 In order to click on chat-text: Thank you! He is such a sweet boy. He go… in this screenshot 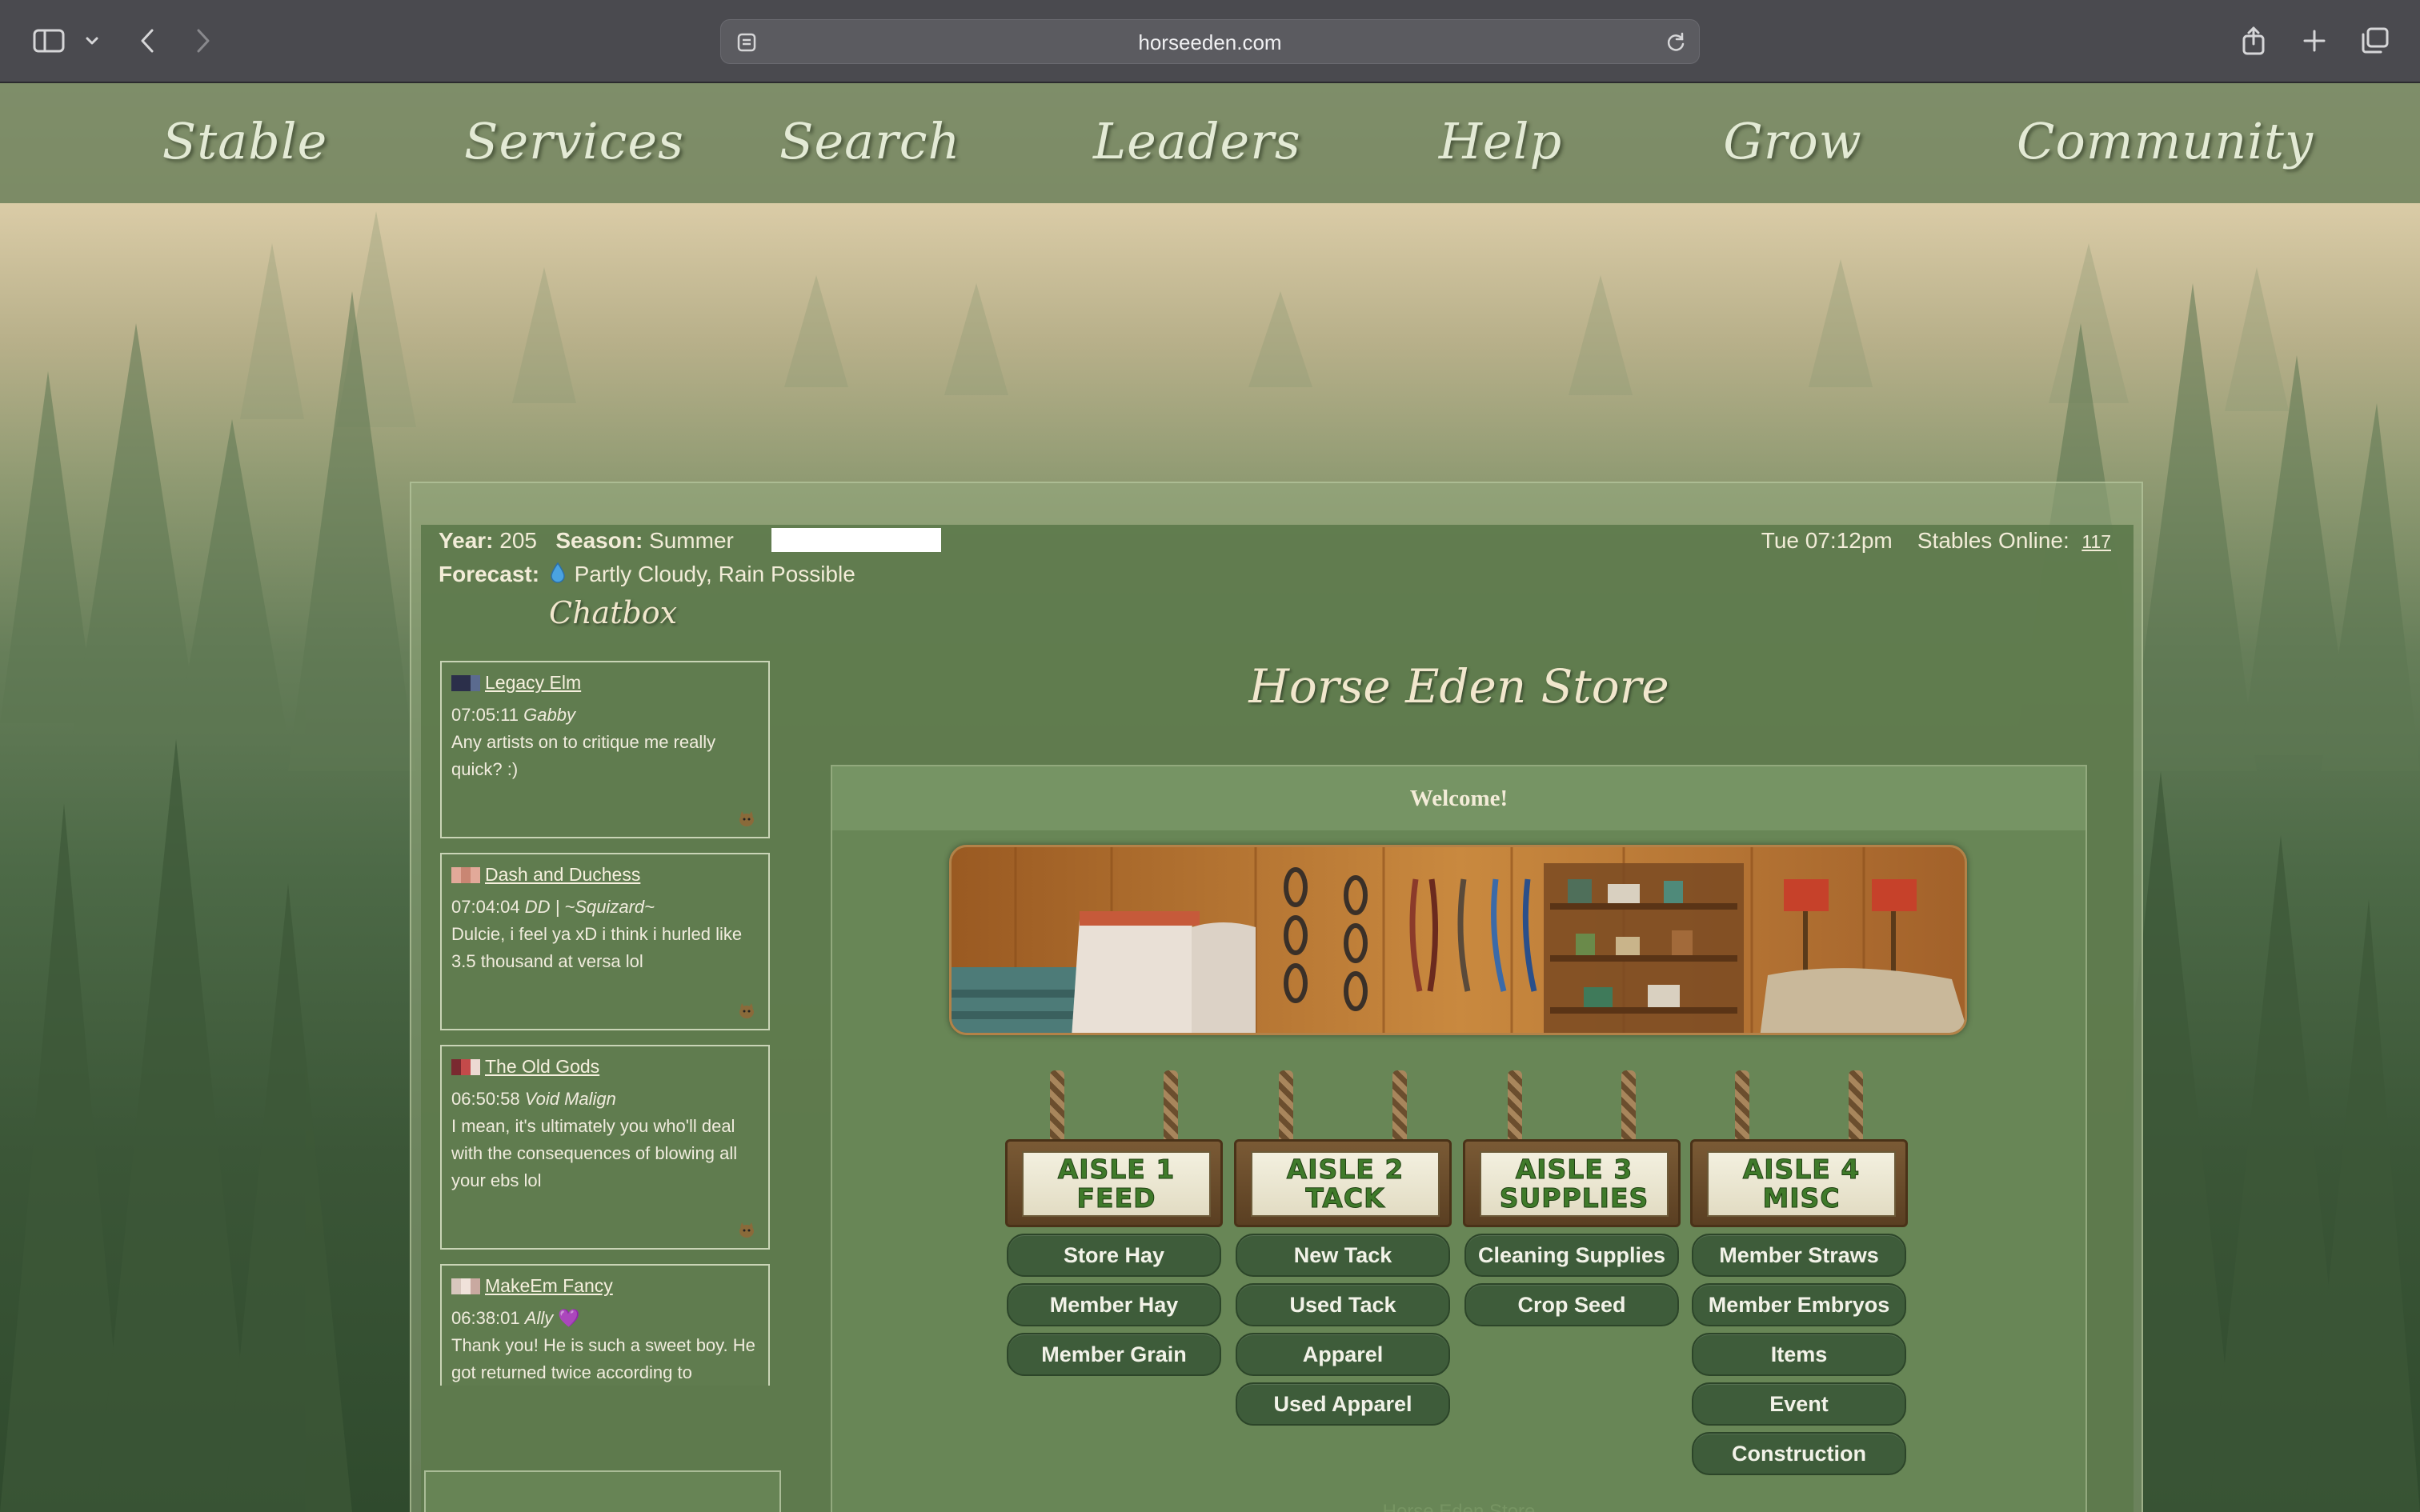, I will do `click(603, 1358)`.